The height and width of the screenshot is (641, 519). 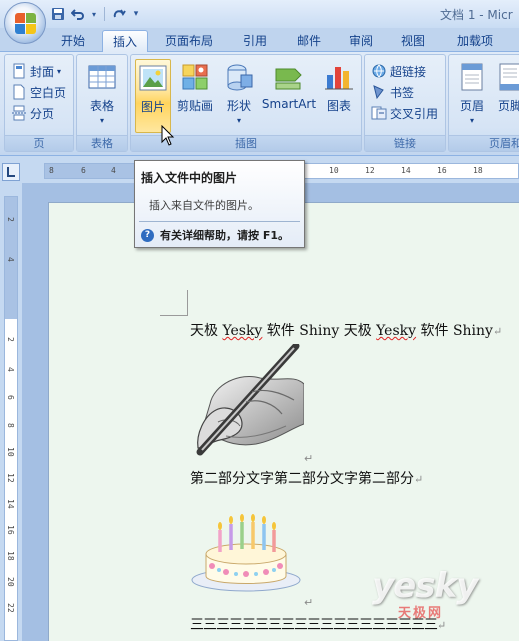 I want to click on tab-page-layout: 页面布局, so click(x=189, y=41).